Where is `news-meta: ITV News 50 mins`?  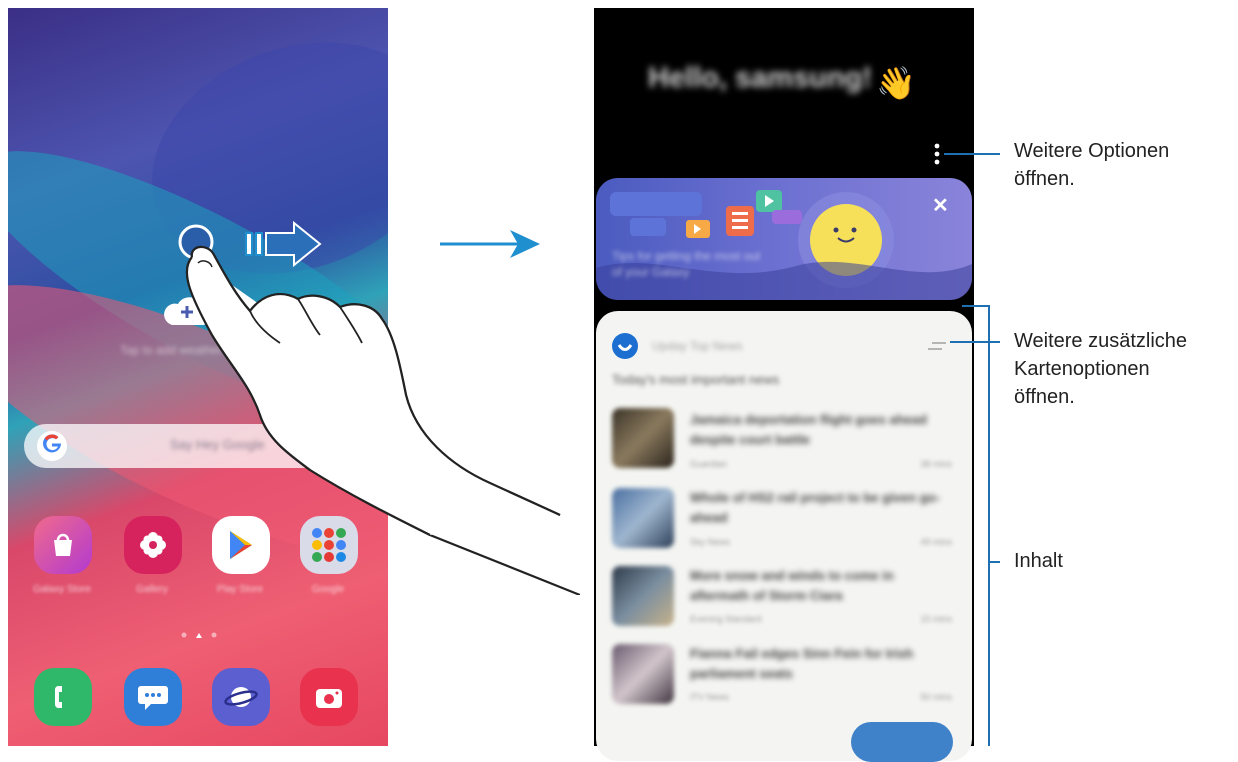 news-meta: ITV News 50 mins is located at coordinates (821, 697).